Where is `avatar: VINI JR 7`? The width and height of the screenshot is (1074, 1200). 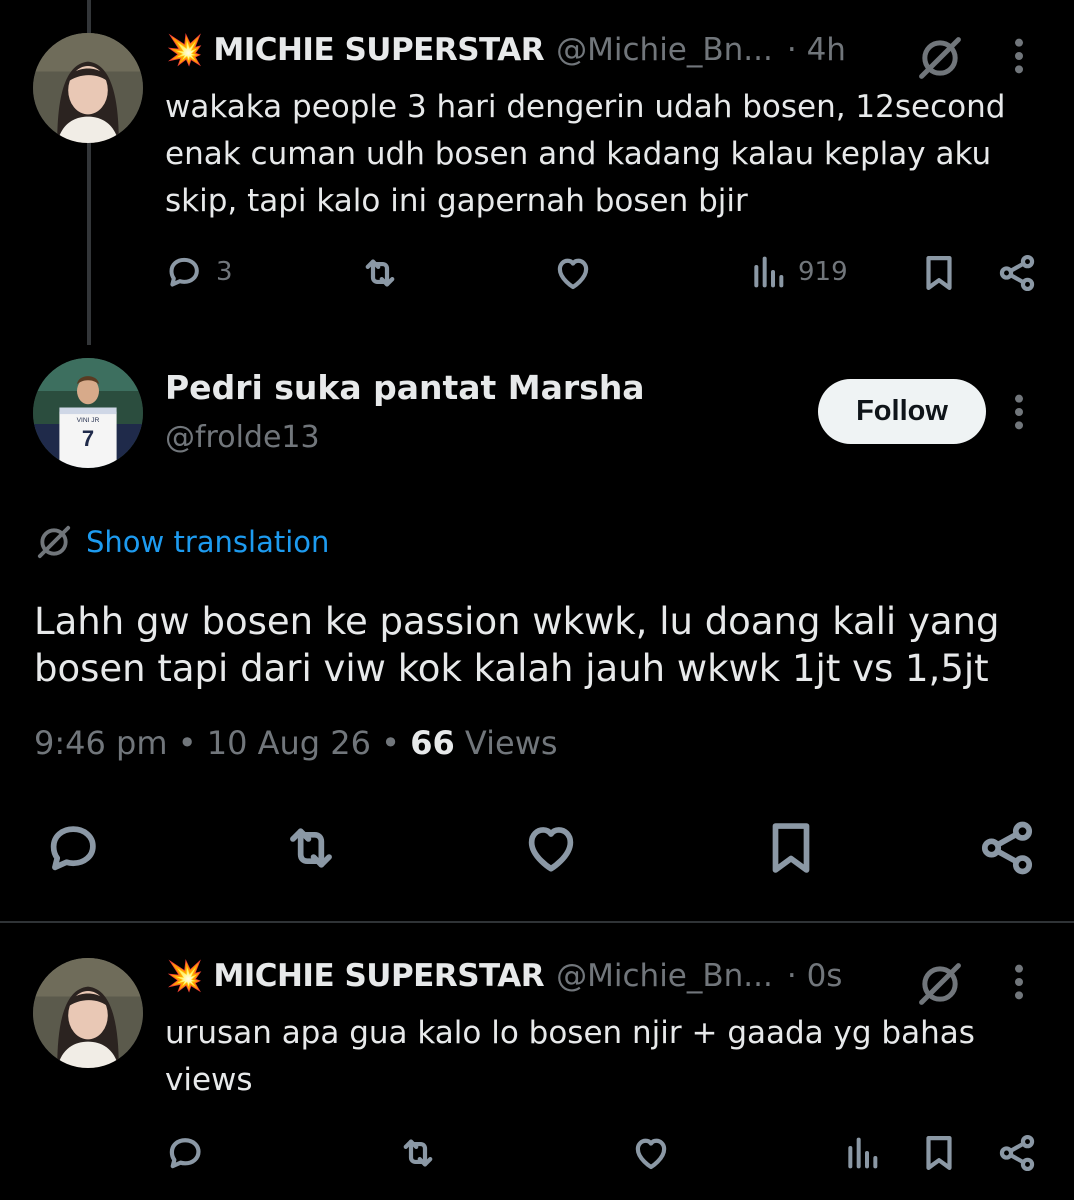 avatar: VINI JR 7 is located at coordinates (88, 413).